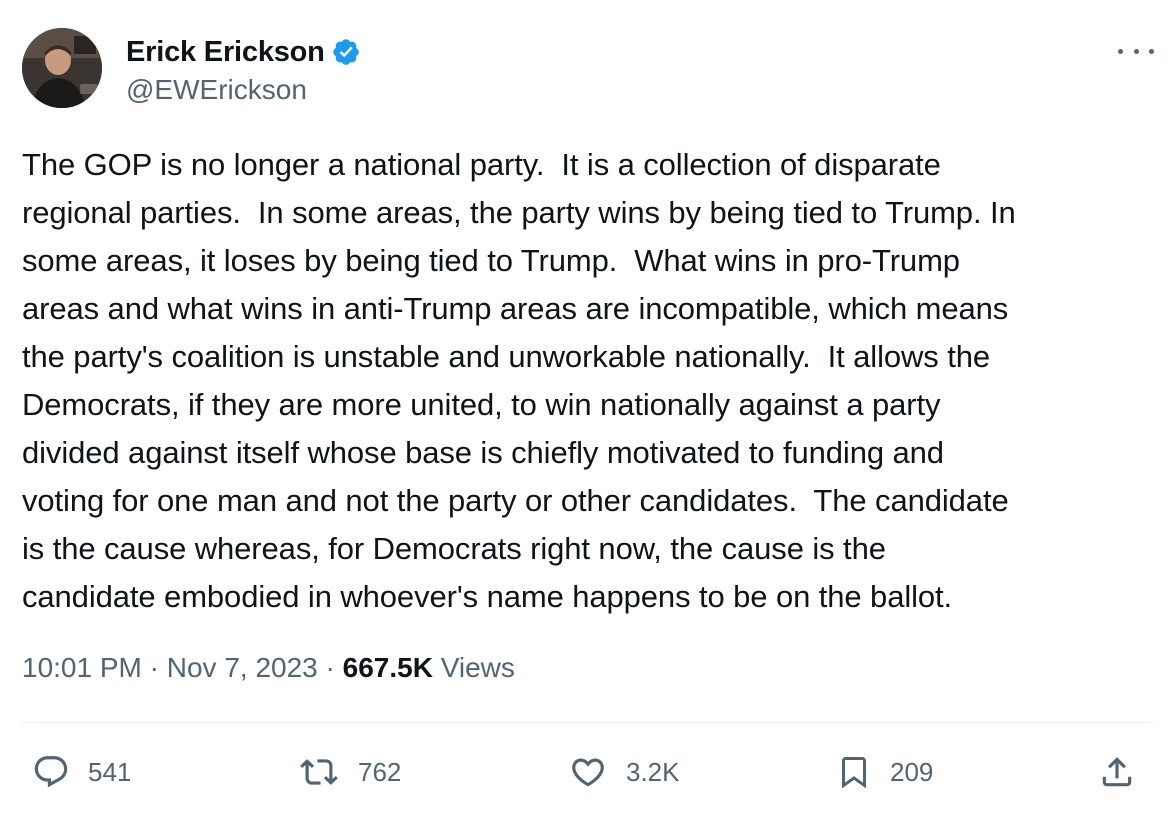 The image size is (1176, 824). I want to click on avatar-image, so click(62, 68).